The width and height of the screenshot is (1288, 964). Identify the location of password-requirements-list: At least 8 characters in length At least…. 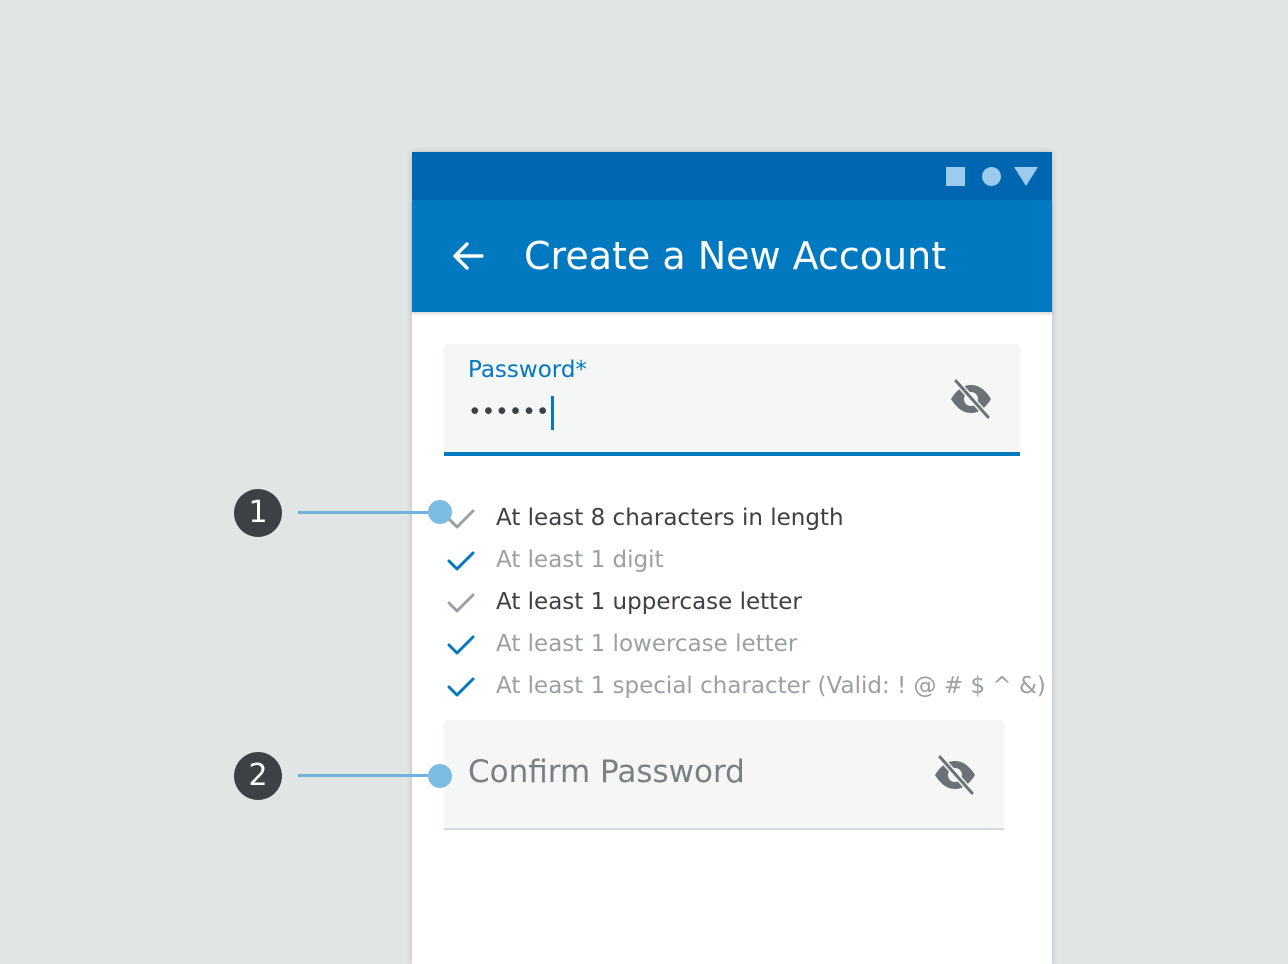
(746, 602).